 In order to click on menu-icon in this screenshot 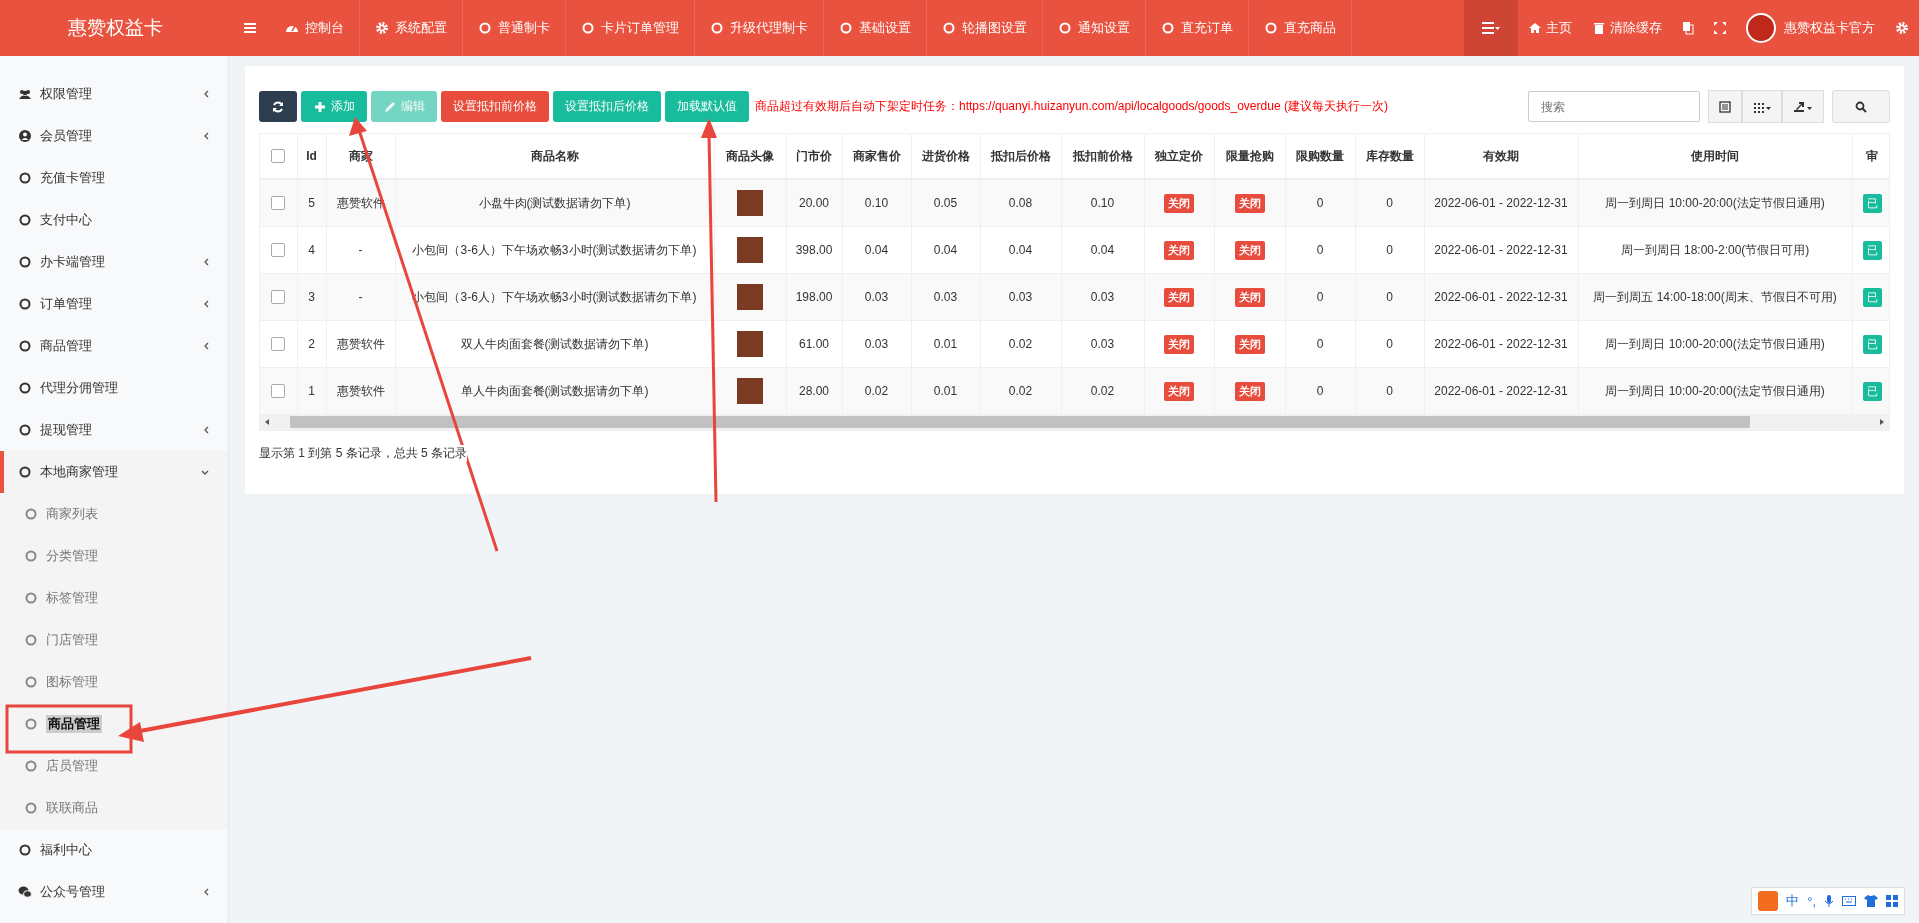, I will do `click(250, 28)`.